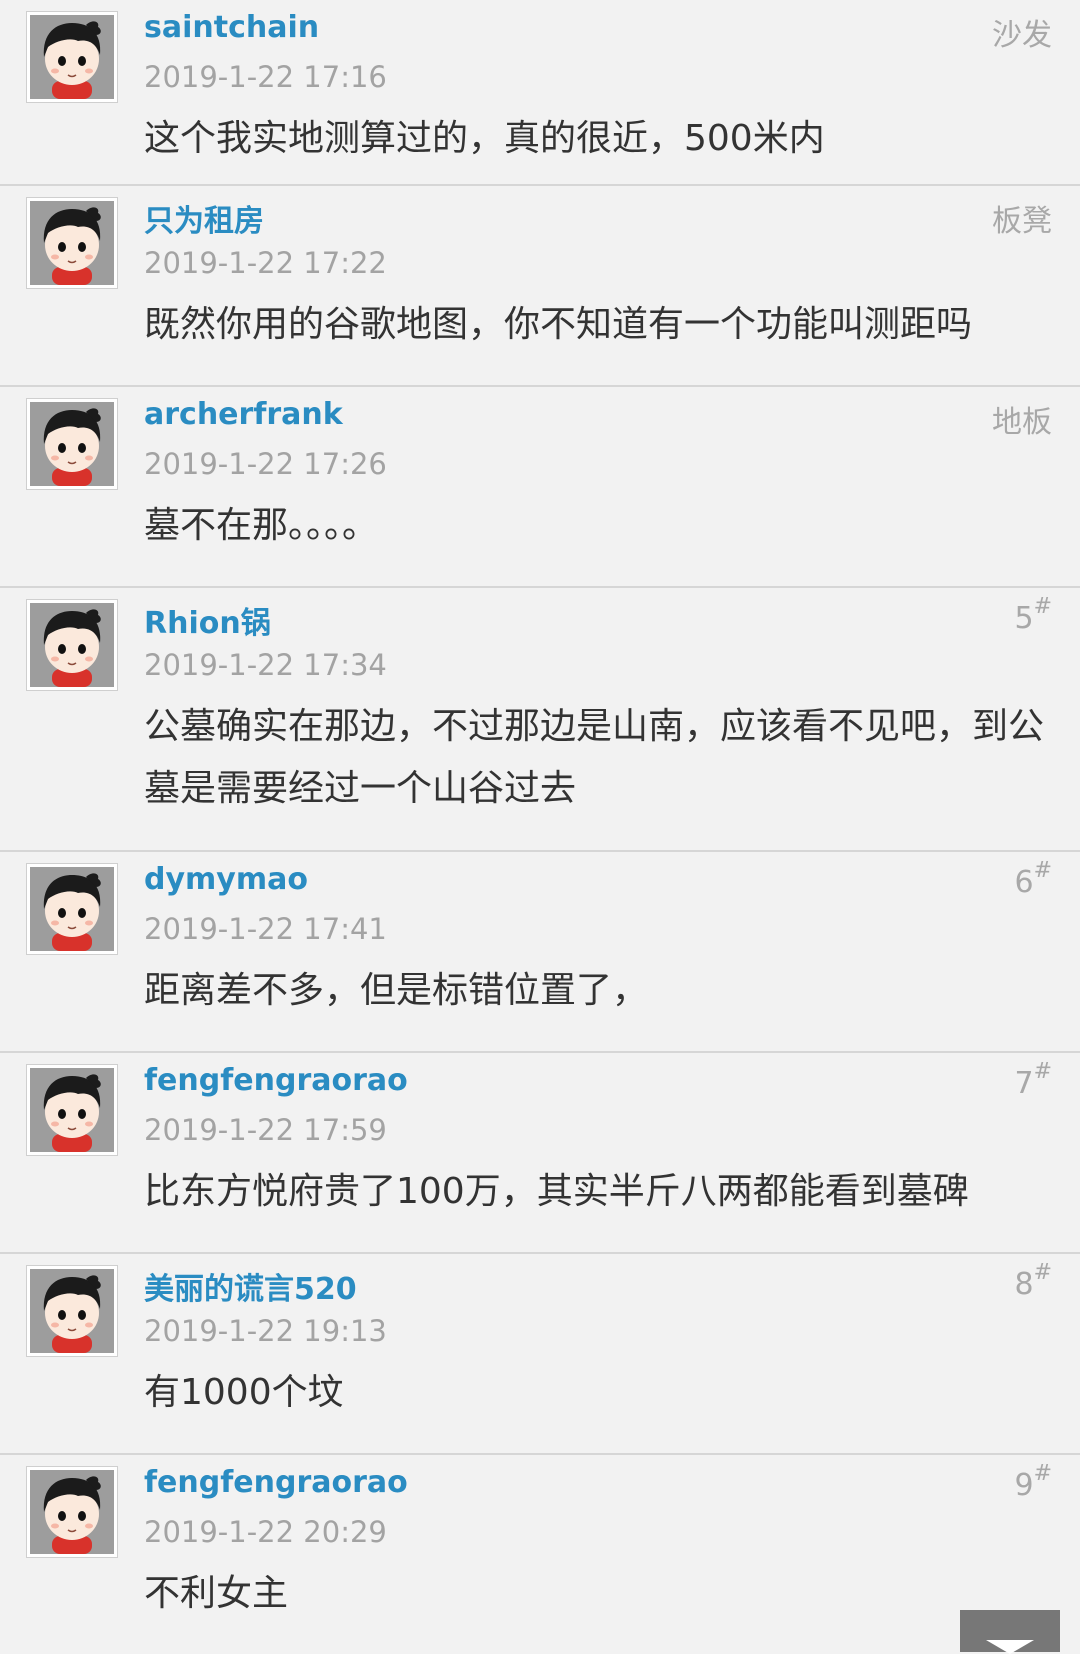 The image size is (1080, 1654). Describe the element at coordinates (1022, 221) in the screenshot. I see `floor-number: 板凳` at that location.